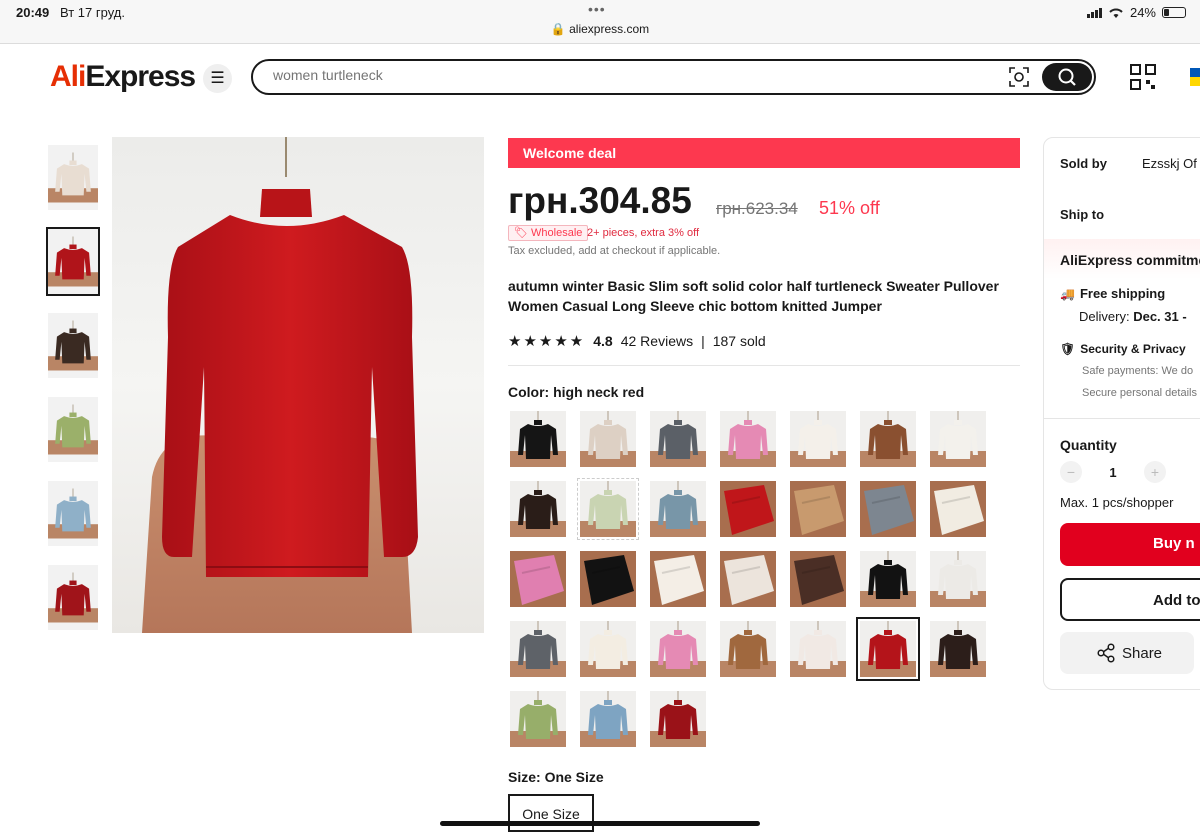 The image size is (1200, 834). I want to click on shield-icon: 🛡, so click(1068, 349).